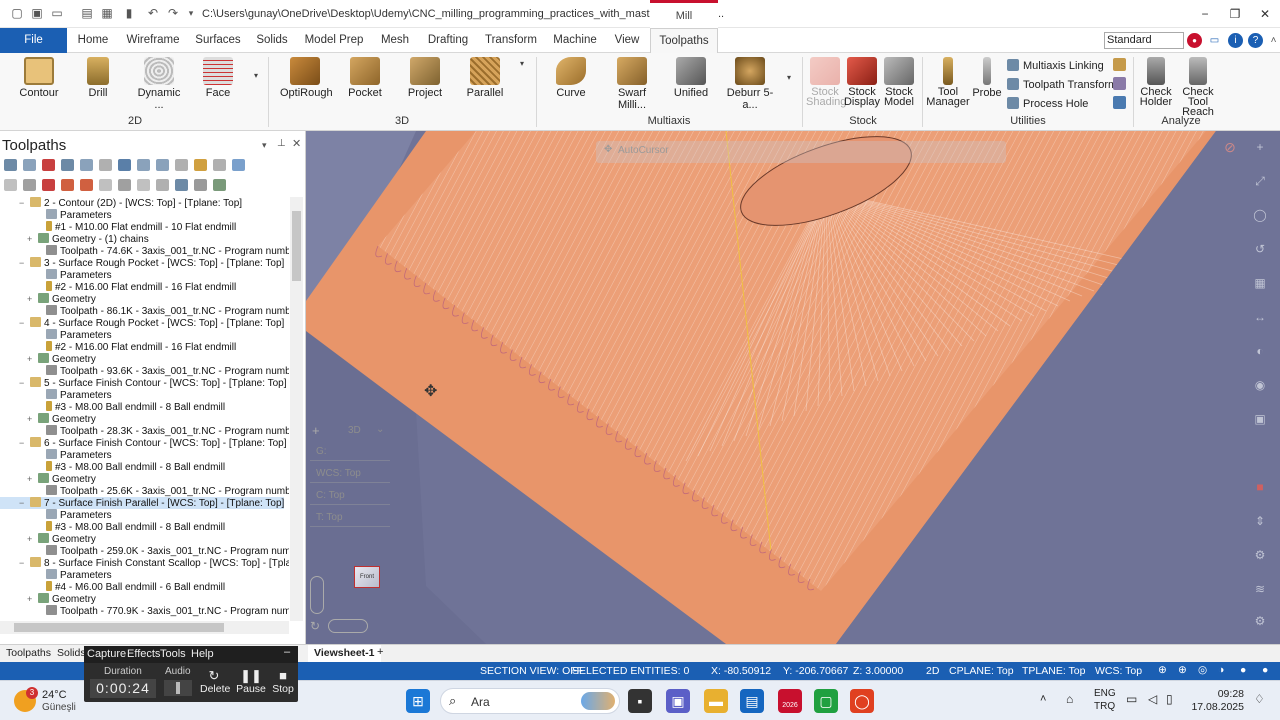 The image size is (1280, 720). What do you see at coordinates (87, 13) in the screenshot?
I see `print-icon: ▤` at bounding box center [87, 13].